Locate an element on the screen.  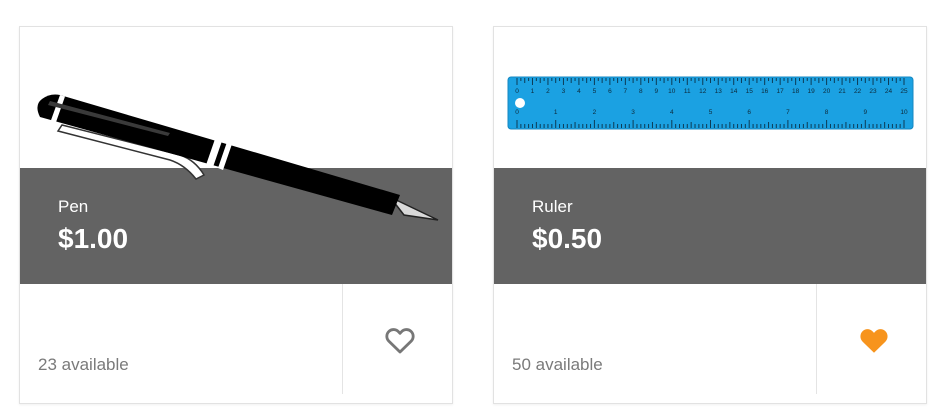
ruler-label: 23 is located at coordinates (873, 91).